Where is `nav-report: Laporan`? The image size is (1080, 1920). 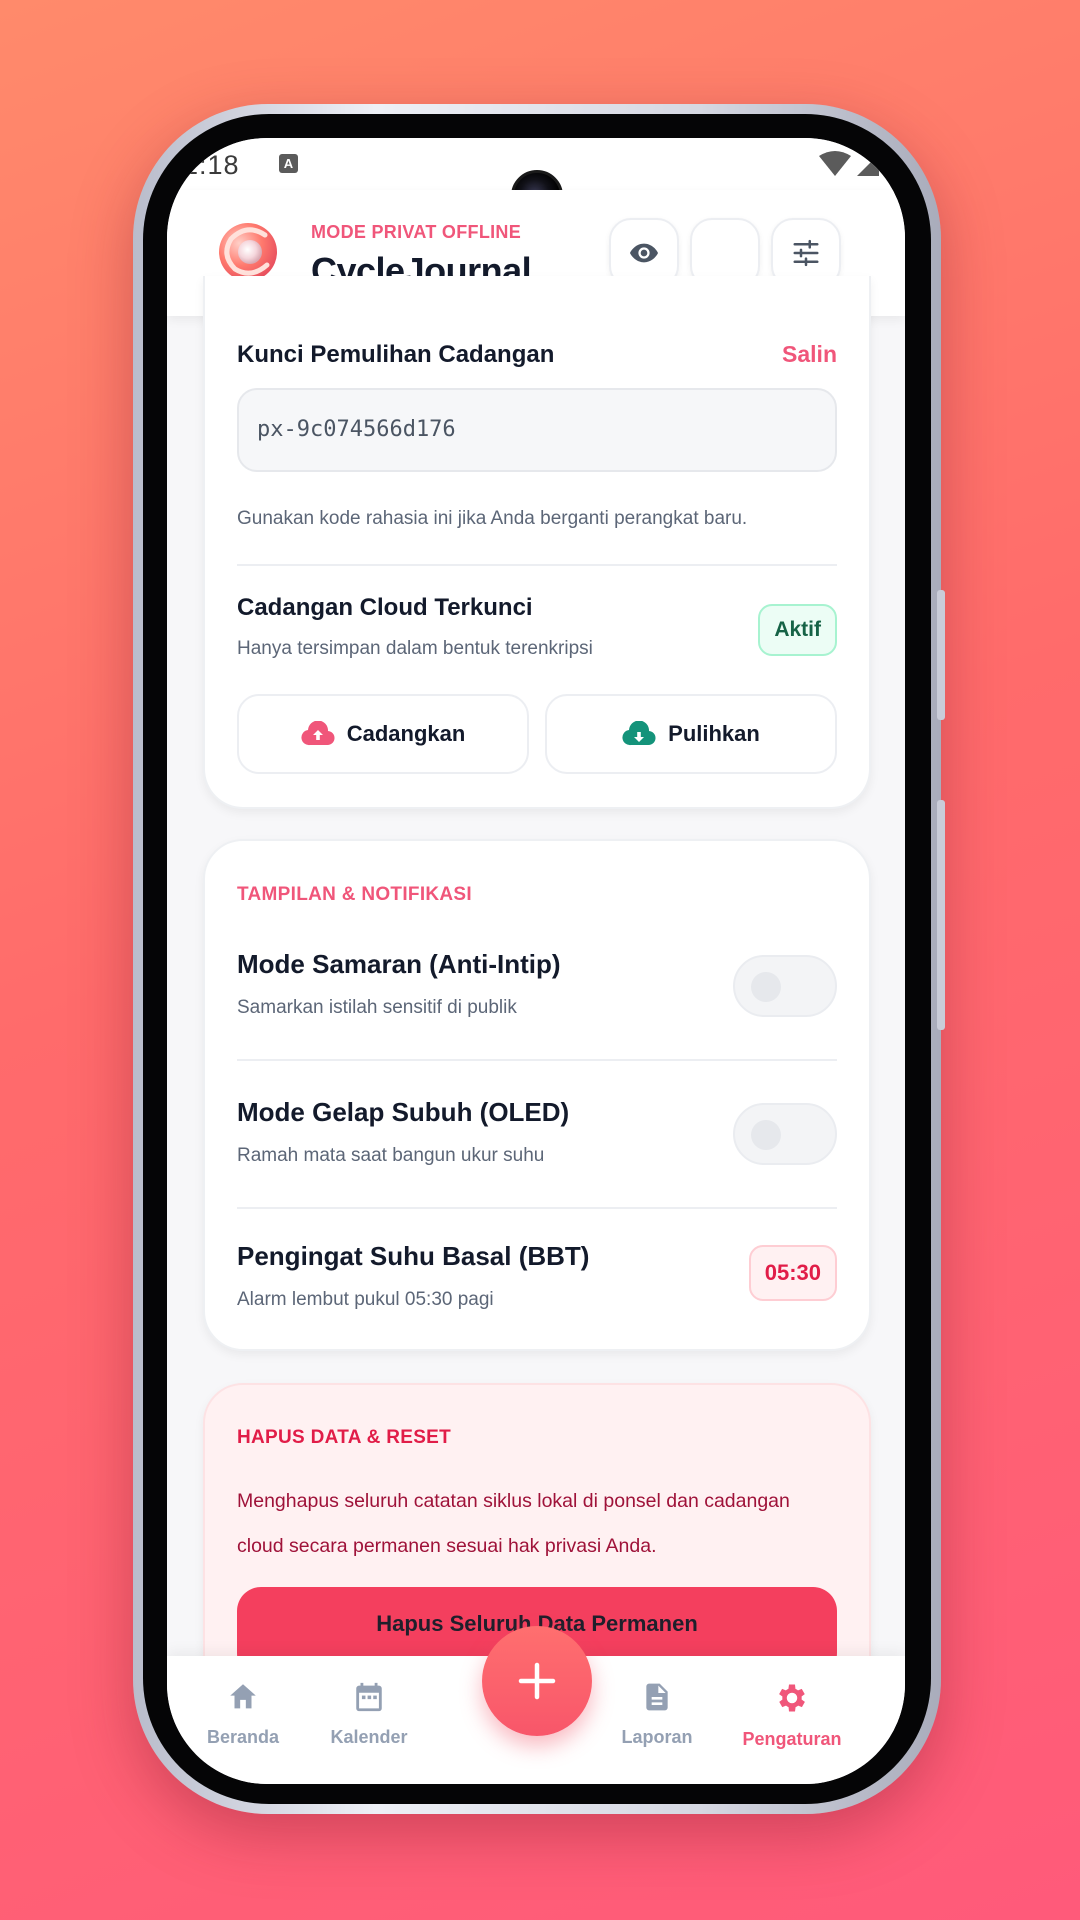
nav-report: Laporan is located at coordinates (657, 1714).